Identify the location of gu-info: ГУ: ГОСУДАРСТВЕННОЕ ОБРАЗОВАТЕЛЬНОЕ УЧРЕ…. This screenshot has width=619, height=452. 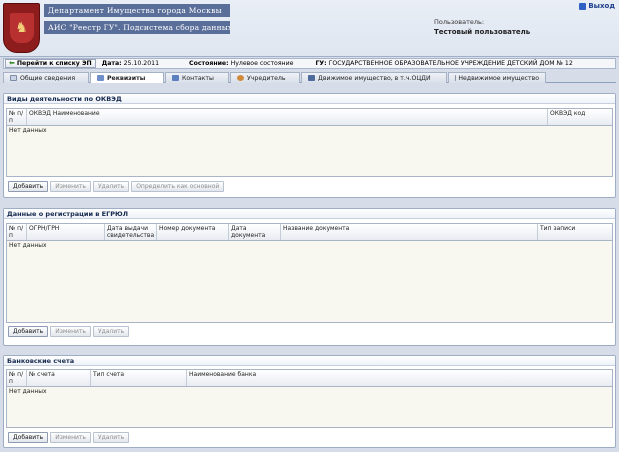
(443, 63).